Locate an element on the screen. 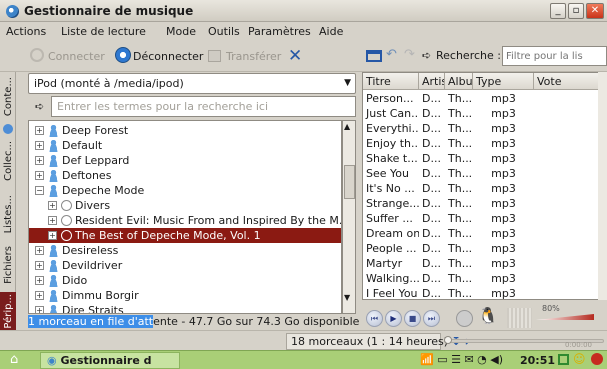 The width and height of the screenshot is (607, 369). filter-input is located at coordinates (554, 56).